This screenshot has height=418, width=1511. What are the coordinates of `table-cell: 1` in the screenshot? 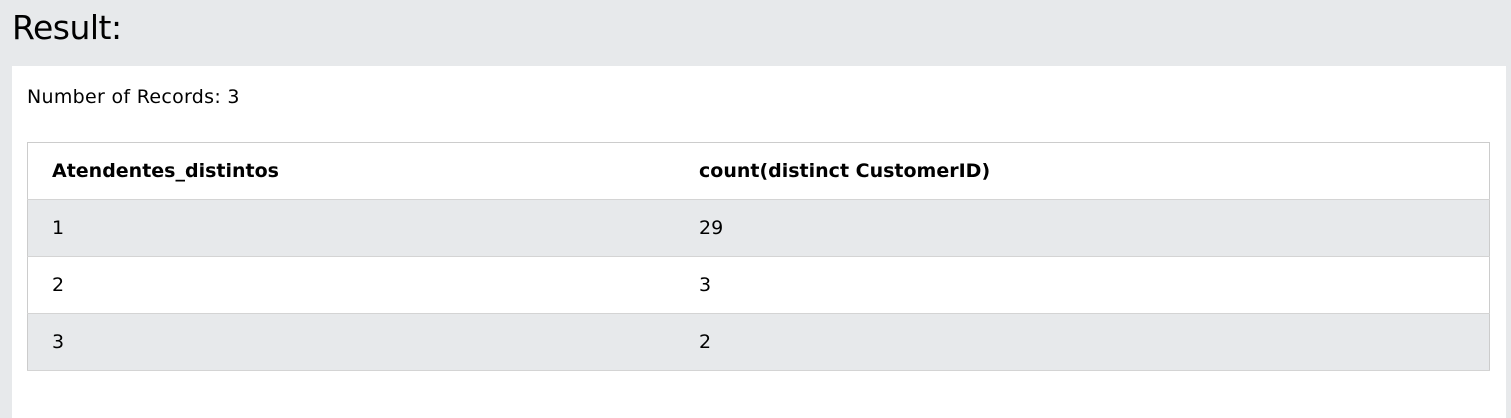 It's located at (351, 228).